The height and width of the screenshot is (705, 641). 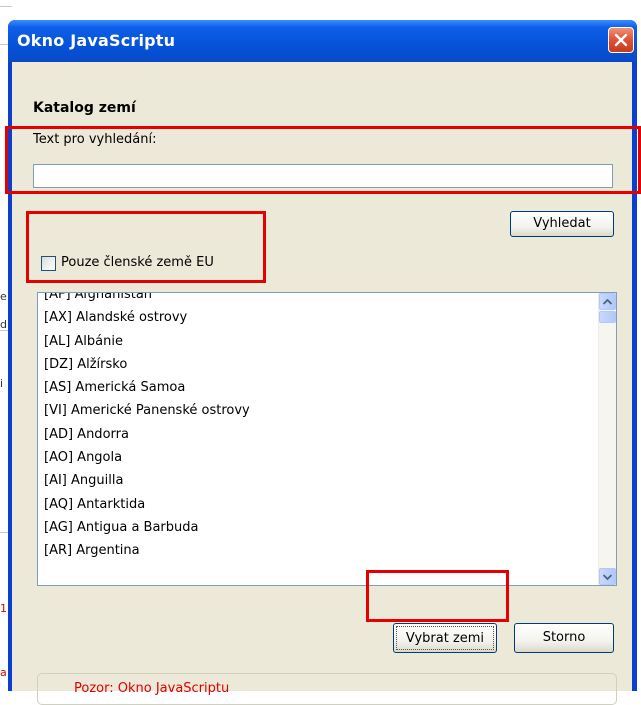 I want to click on scroll-down-button, so click(x=607, y=576).